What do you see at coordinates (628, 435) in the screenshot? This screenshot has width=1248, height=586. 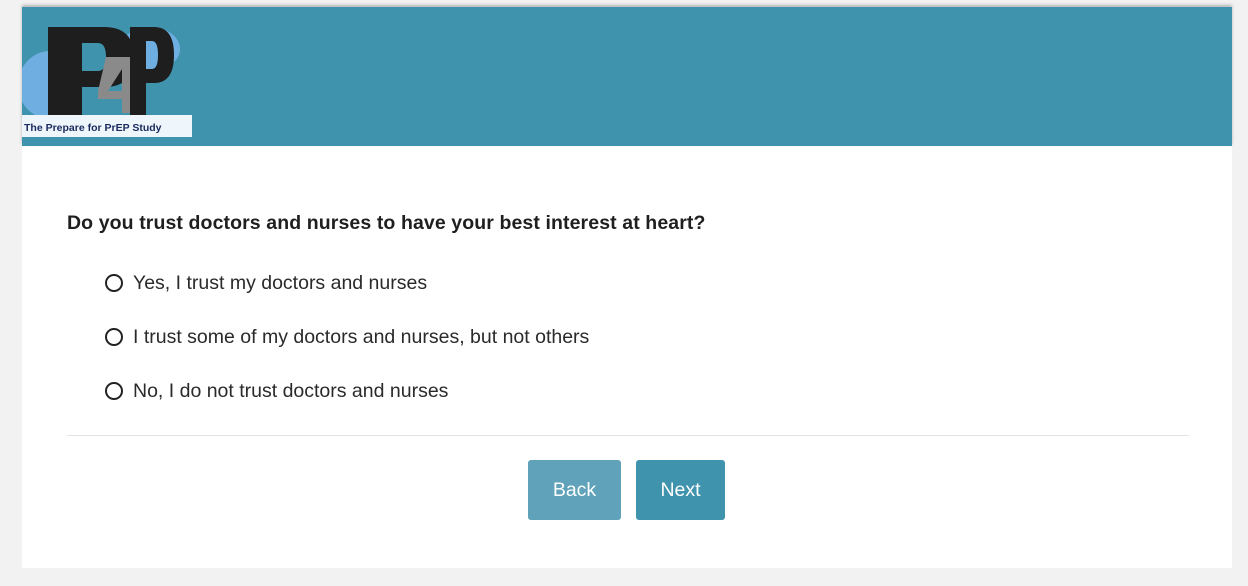 I see `divider` at bounding box center [628, 435].